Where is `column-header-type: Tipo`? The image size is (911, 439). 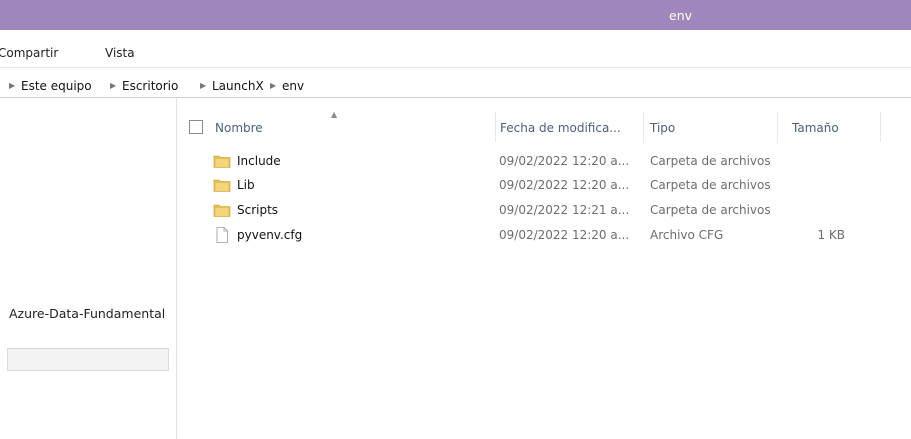 column-header-type: Tipo is located at coordinates (662, 128).